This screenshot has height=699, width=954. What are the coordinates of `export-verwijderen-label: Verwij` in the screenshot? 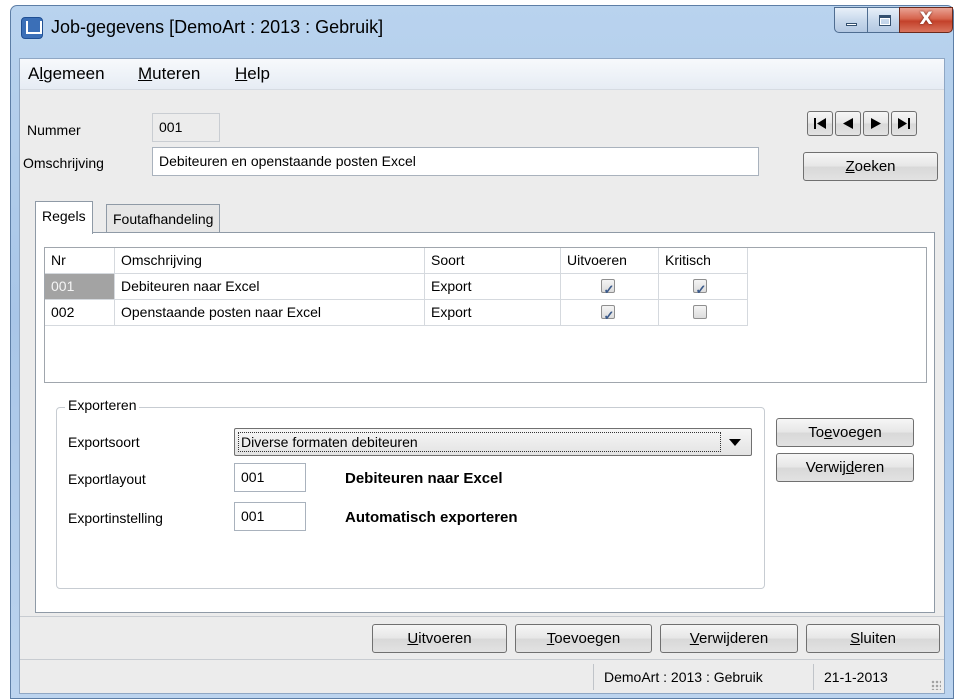 It's located at (825, 467).